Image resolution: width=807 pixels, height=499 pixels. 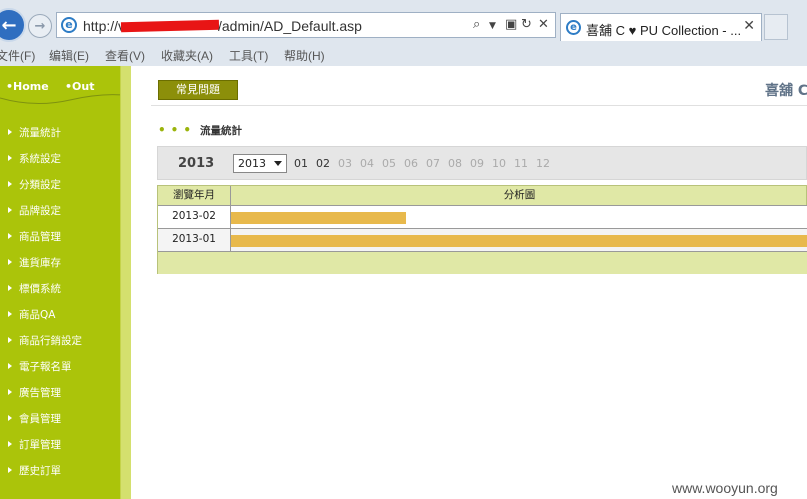 What do you see at coordinates (170, 26) in the screenshot?
I see `redaction-mark` at bounding box center [170, 26].